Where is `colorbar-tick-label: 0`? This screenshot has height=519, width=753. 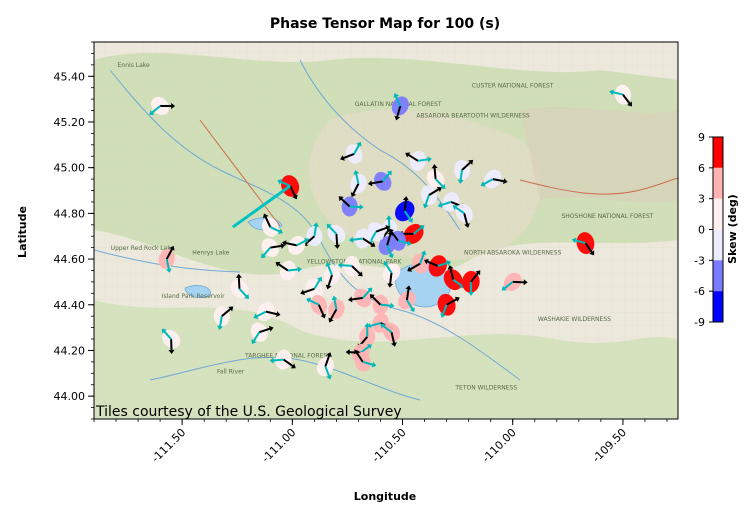
colorbar-tick-label: 0 is located at coordinates (701, 230).